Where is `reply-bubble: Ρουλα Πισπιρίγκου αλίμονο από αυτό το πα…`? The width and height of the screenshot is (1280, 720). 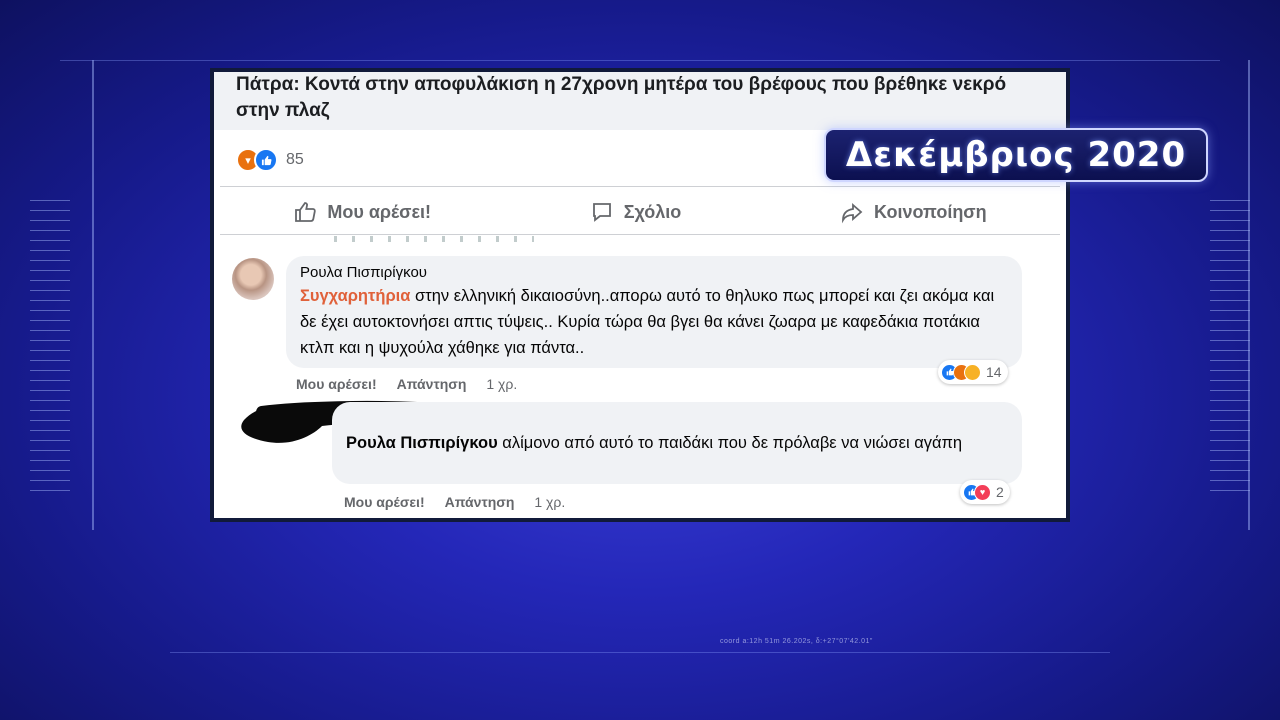 reply-bubble: Ρουλα Πισπιρίγκου αλίμονο από αυτό το πα… is located at coordinates (677, 443).